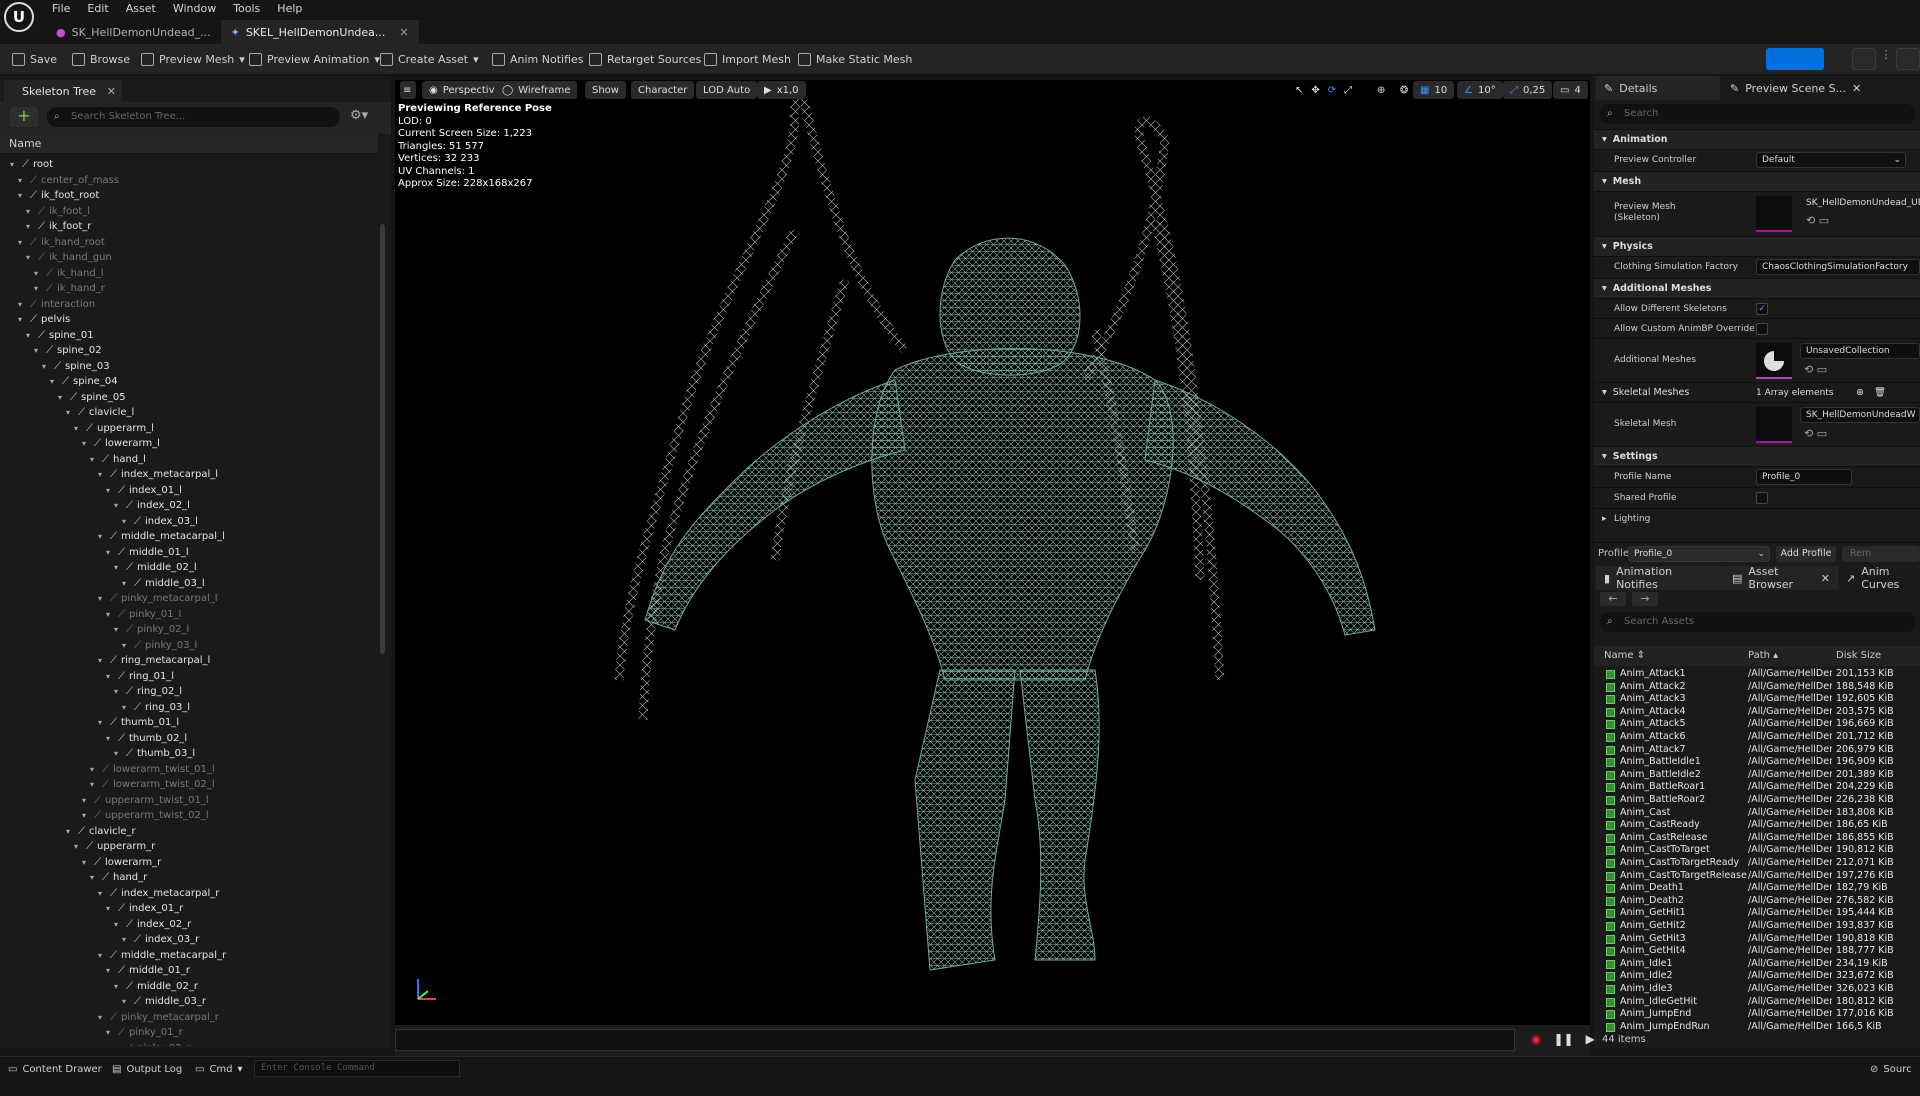  What do you see at coordinates (1886, 59) in the screenshot?
I see `more-icon: ⋮` at bounding box center [1886, 59].